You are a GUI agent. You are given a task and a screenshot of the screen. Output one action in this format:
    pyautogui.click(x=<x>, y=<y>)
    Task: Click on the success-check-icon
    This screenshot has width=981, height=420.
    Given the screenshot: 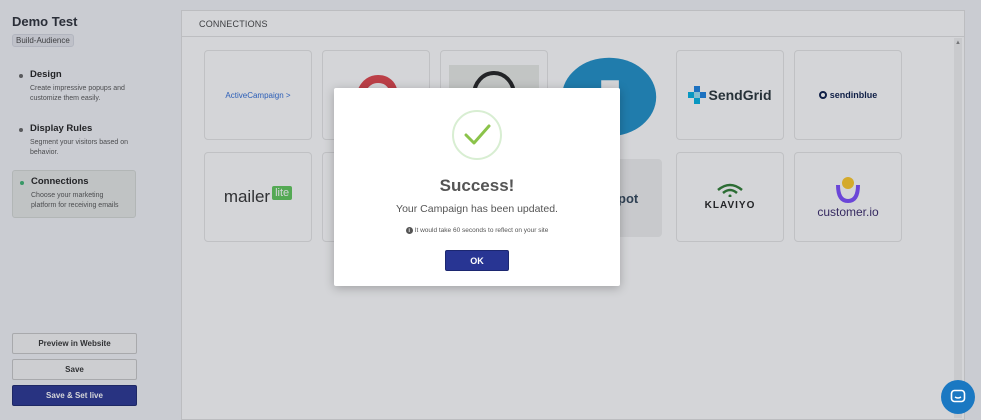 What is the action you would take?
    pyautogui.click(x=477, y=135)
    